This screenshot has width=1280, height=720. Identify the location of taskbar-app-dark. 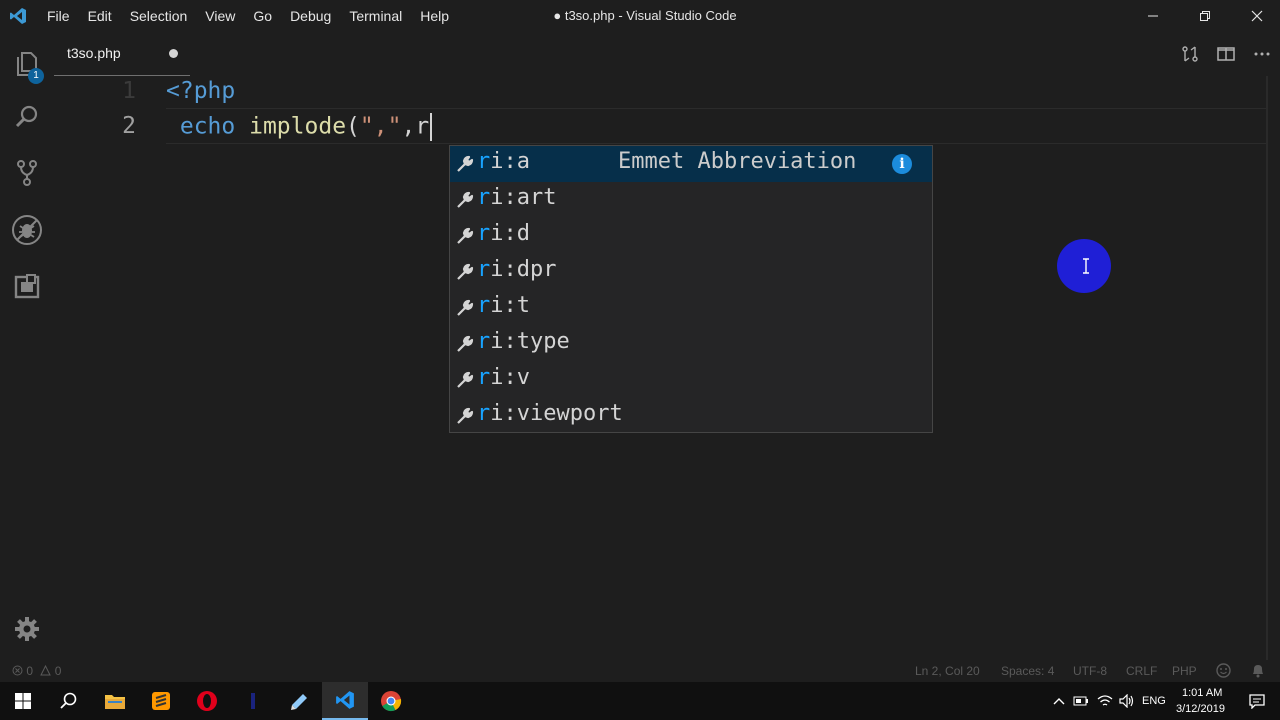
(253, 701).